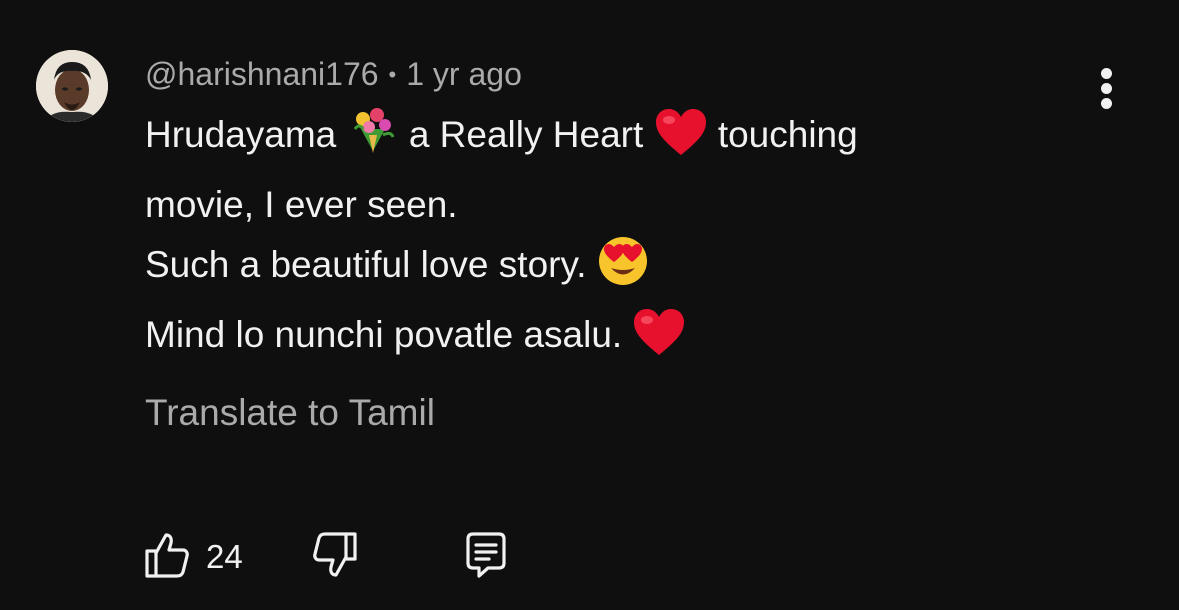 This screenshot has width=1179, height=610. Describe the element at coordinates (166, 557) in the screenshot. I see `thumb-up-icon` at that location.